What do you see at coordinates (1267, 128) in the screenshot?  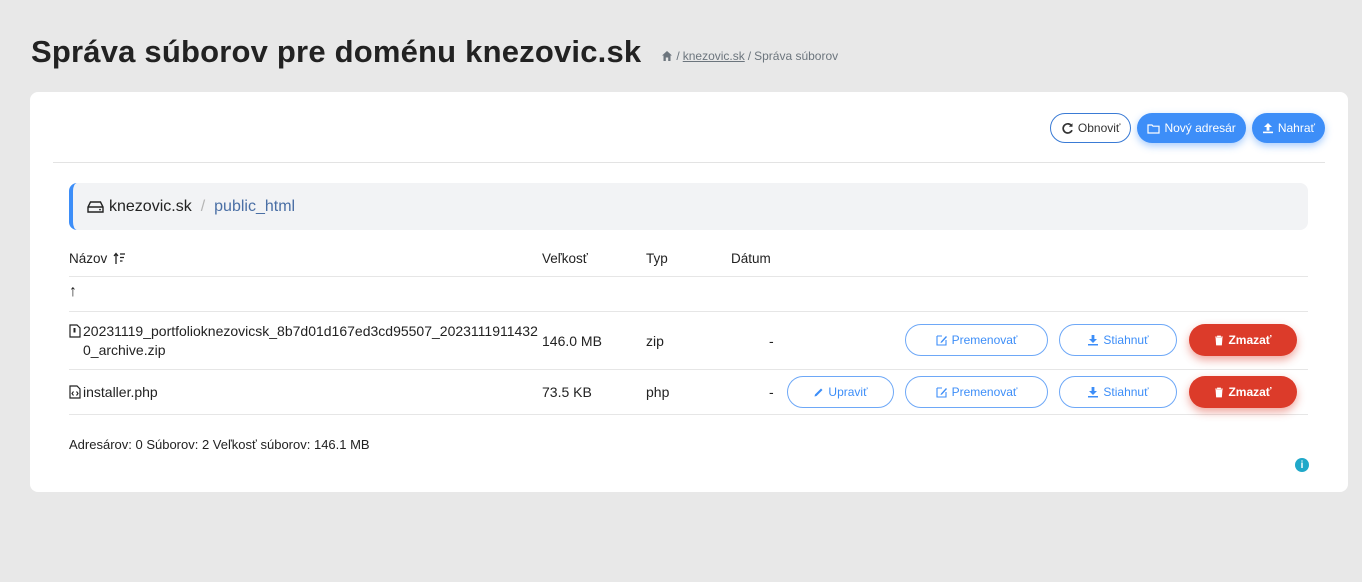 I see `upload-icon` at bounding box center [1267, 128].